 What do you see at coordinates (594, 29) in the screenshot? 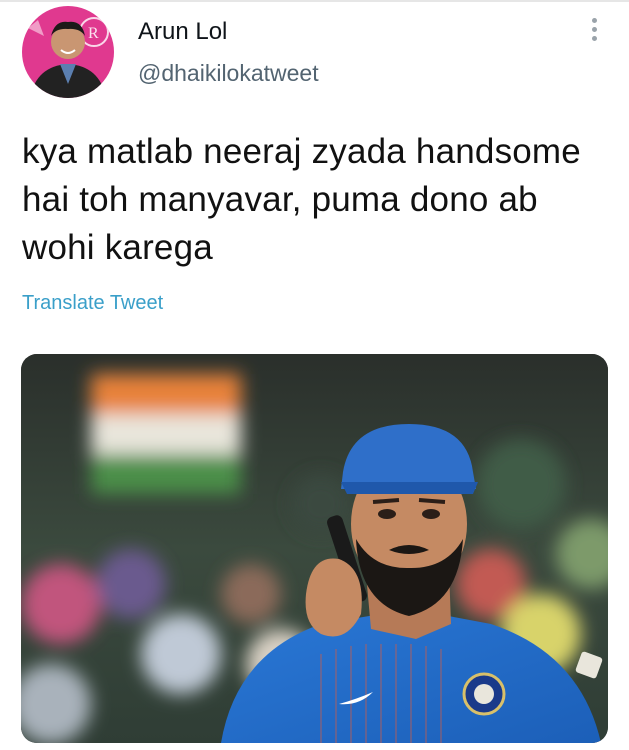
I see `vertical-ellipsis-icon` at bounding box center [594, 29].